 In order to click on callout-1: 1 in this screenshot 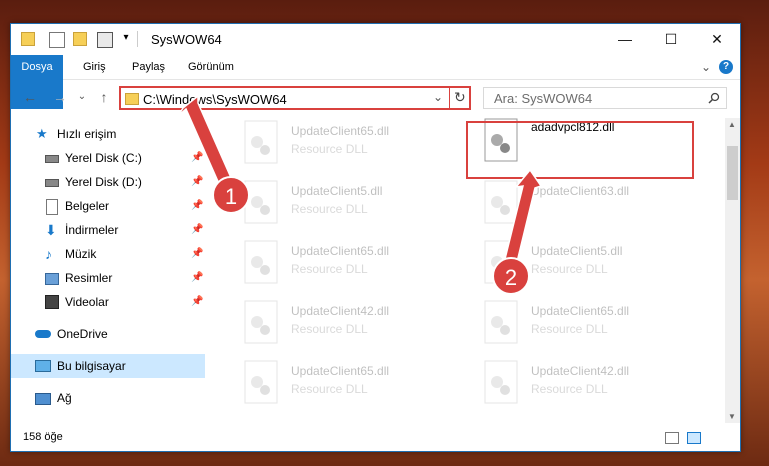, I will do `click(231, 195)`.